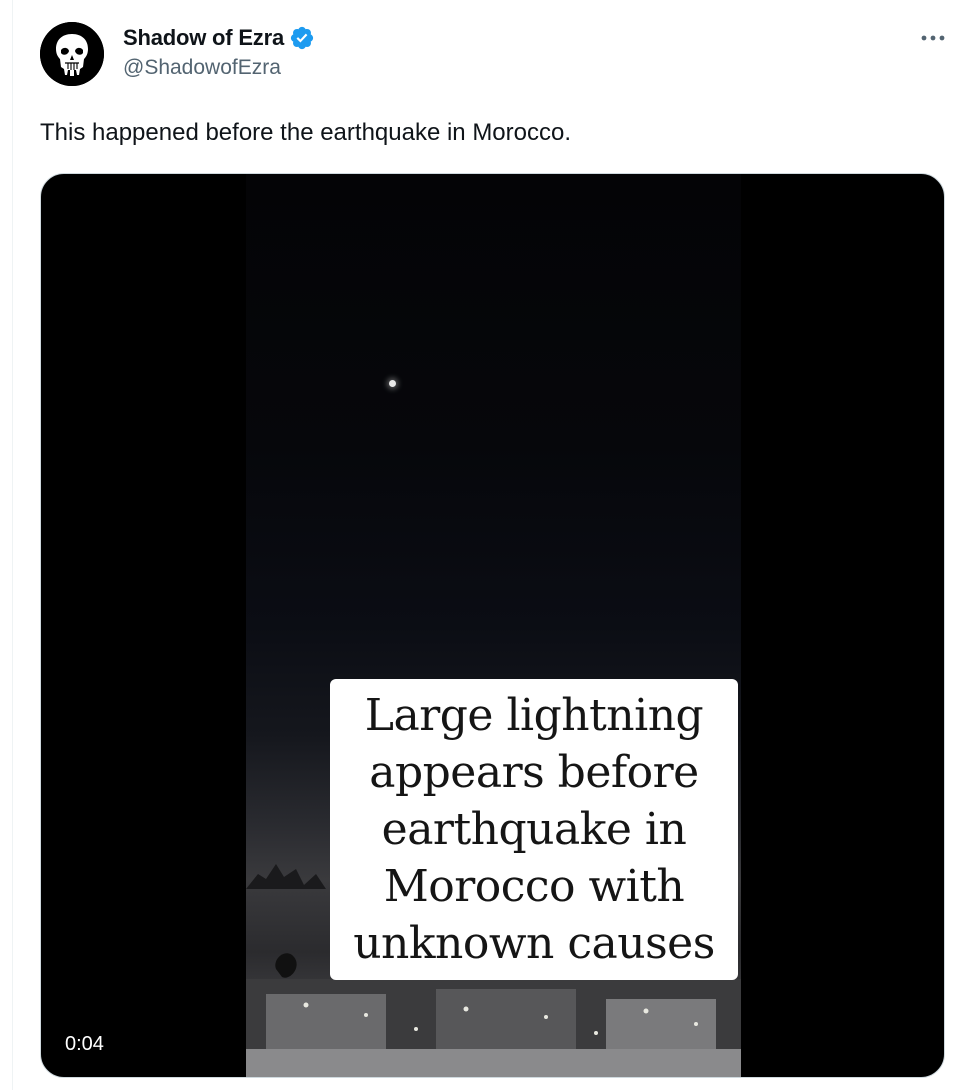 This screenshot has height=1090, width=974. What do you see at coordinates (202, 68) in the screenshot?
I see `author-handle: @ShadowofEzra` at bounding box center [202, 68].